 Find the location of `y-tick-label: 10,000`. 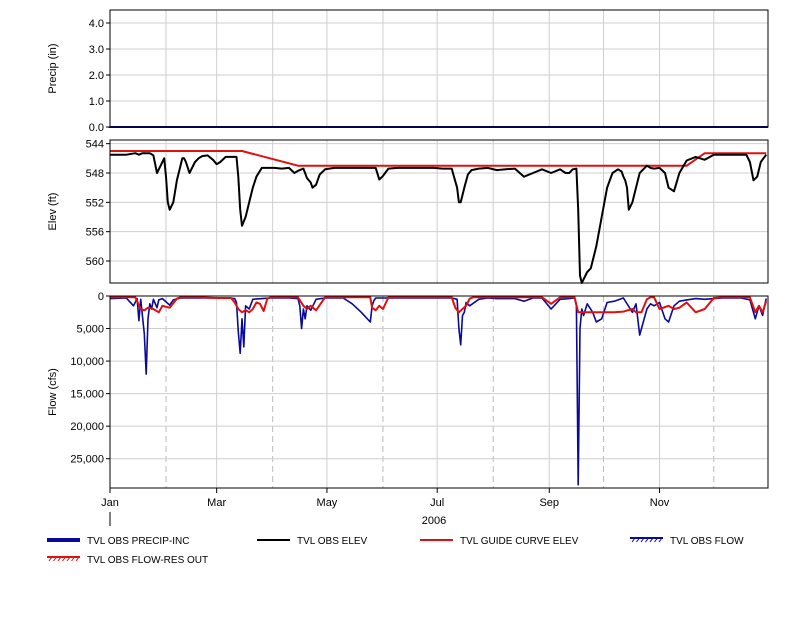

y-tick-label: 10,000 is located at coordinates (87, 362).